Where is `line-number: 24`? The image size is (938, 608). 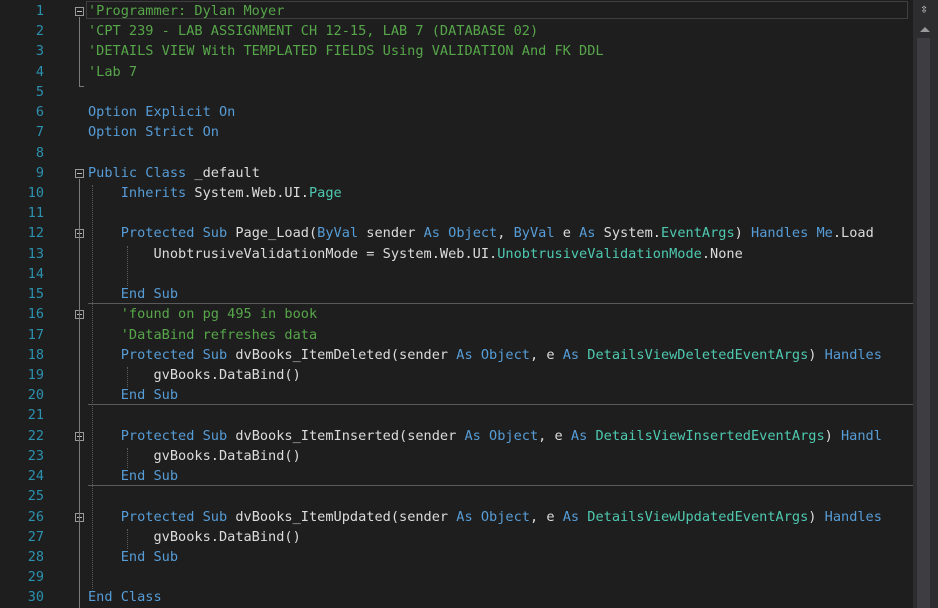 line-number: 24 is located at coordinates (35, 476).